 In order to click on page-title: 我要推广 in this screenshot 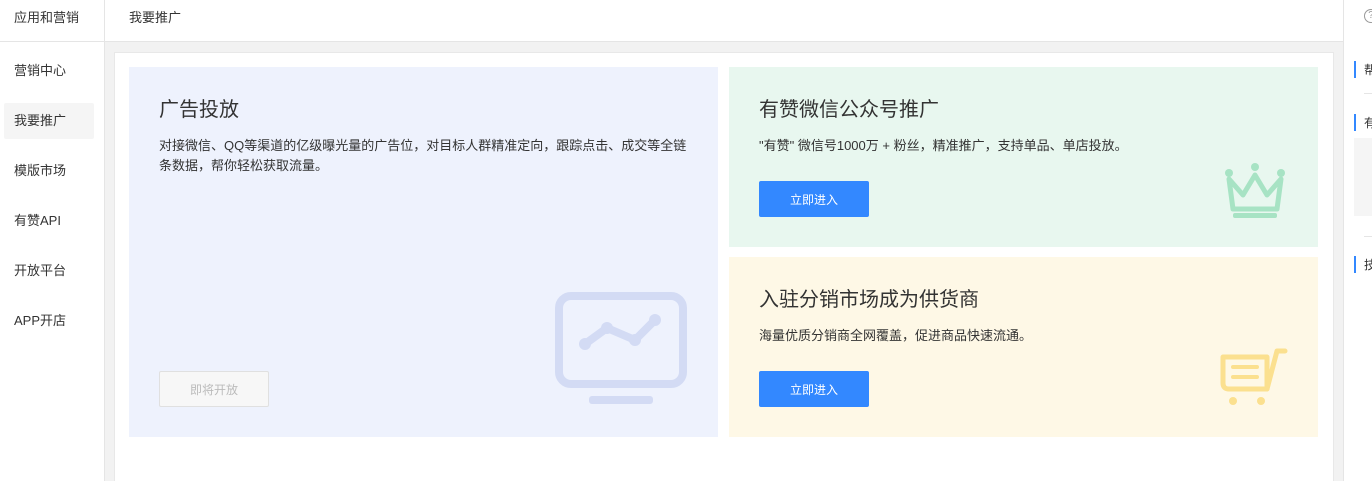, I will do `click(155, 17)`.